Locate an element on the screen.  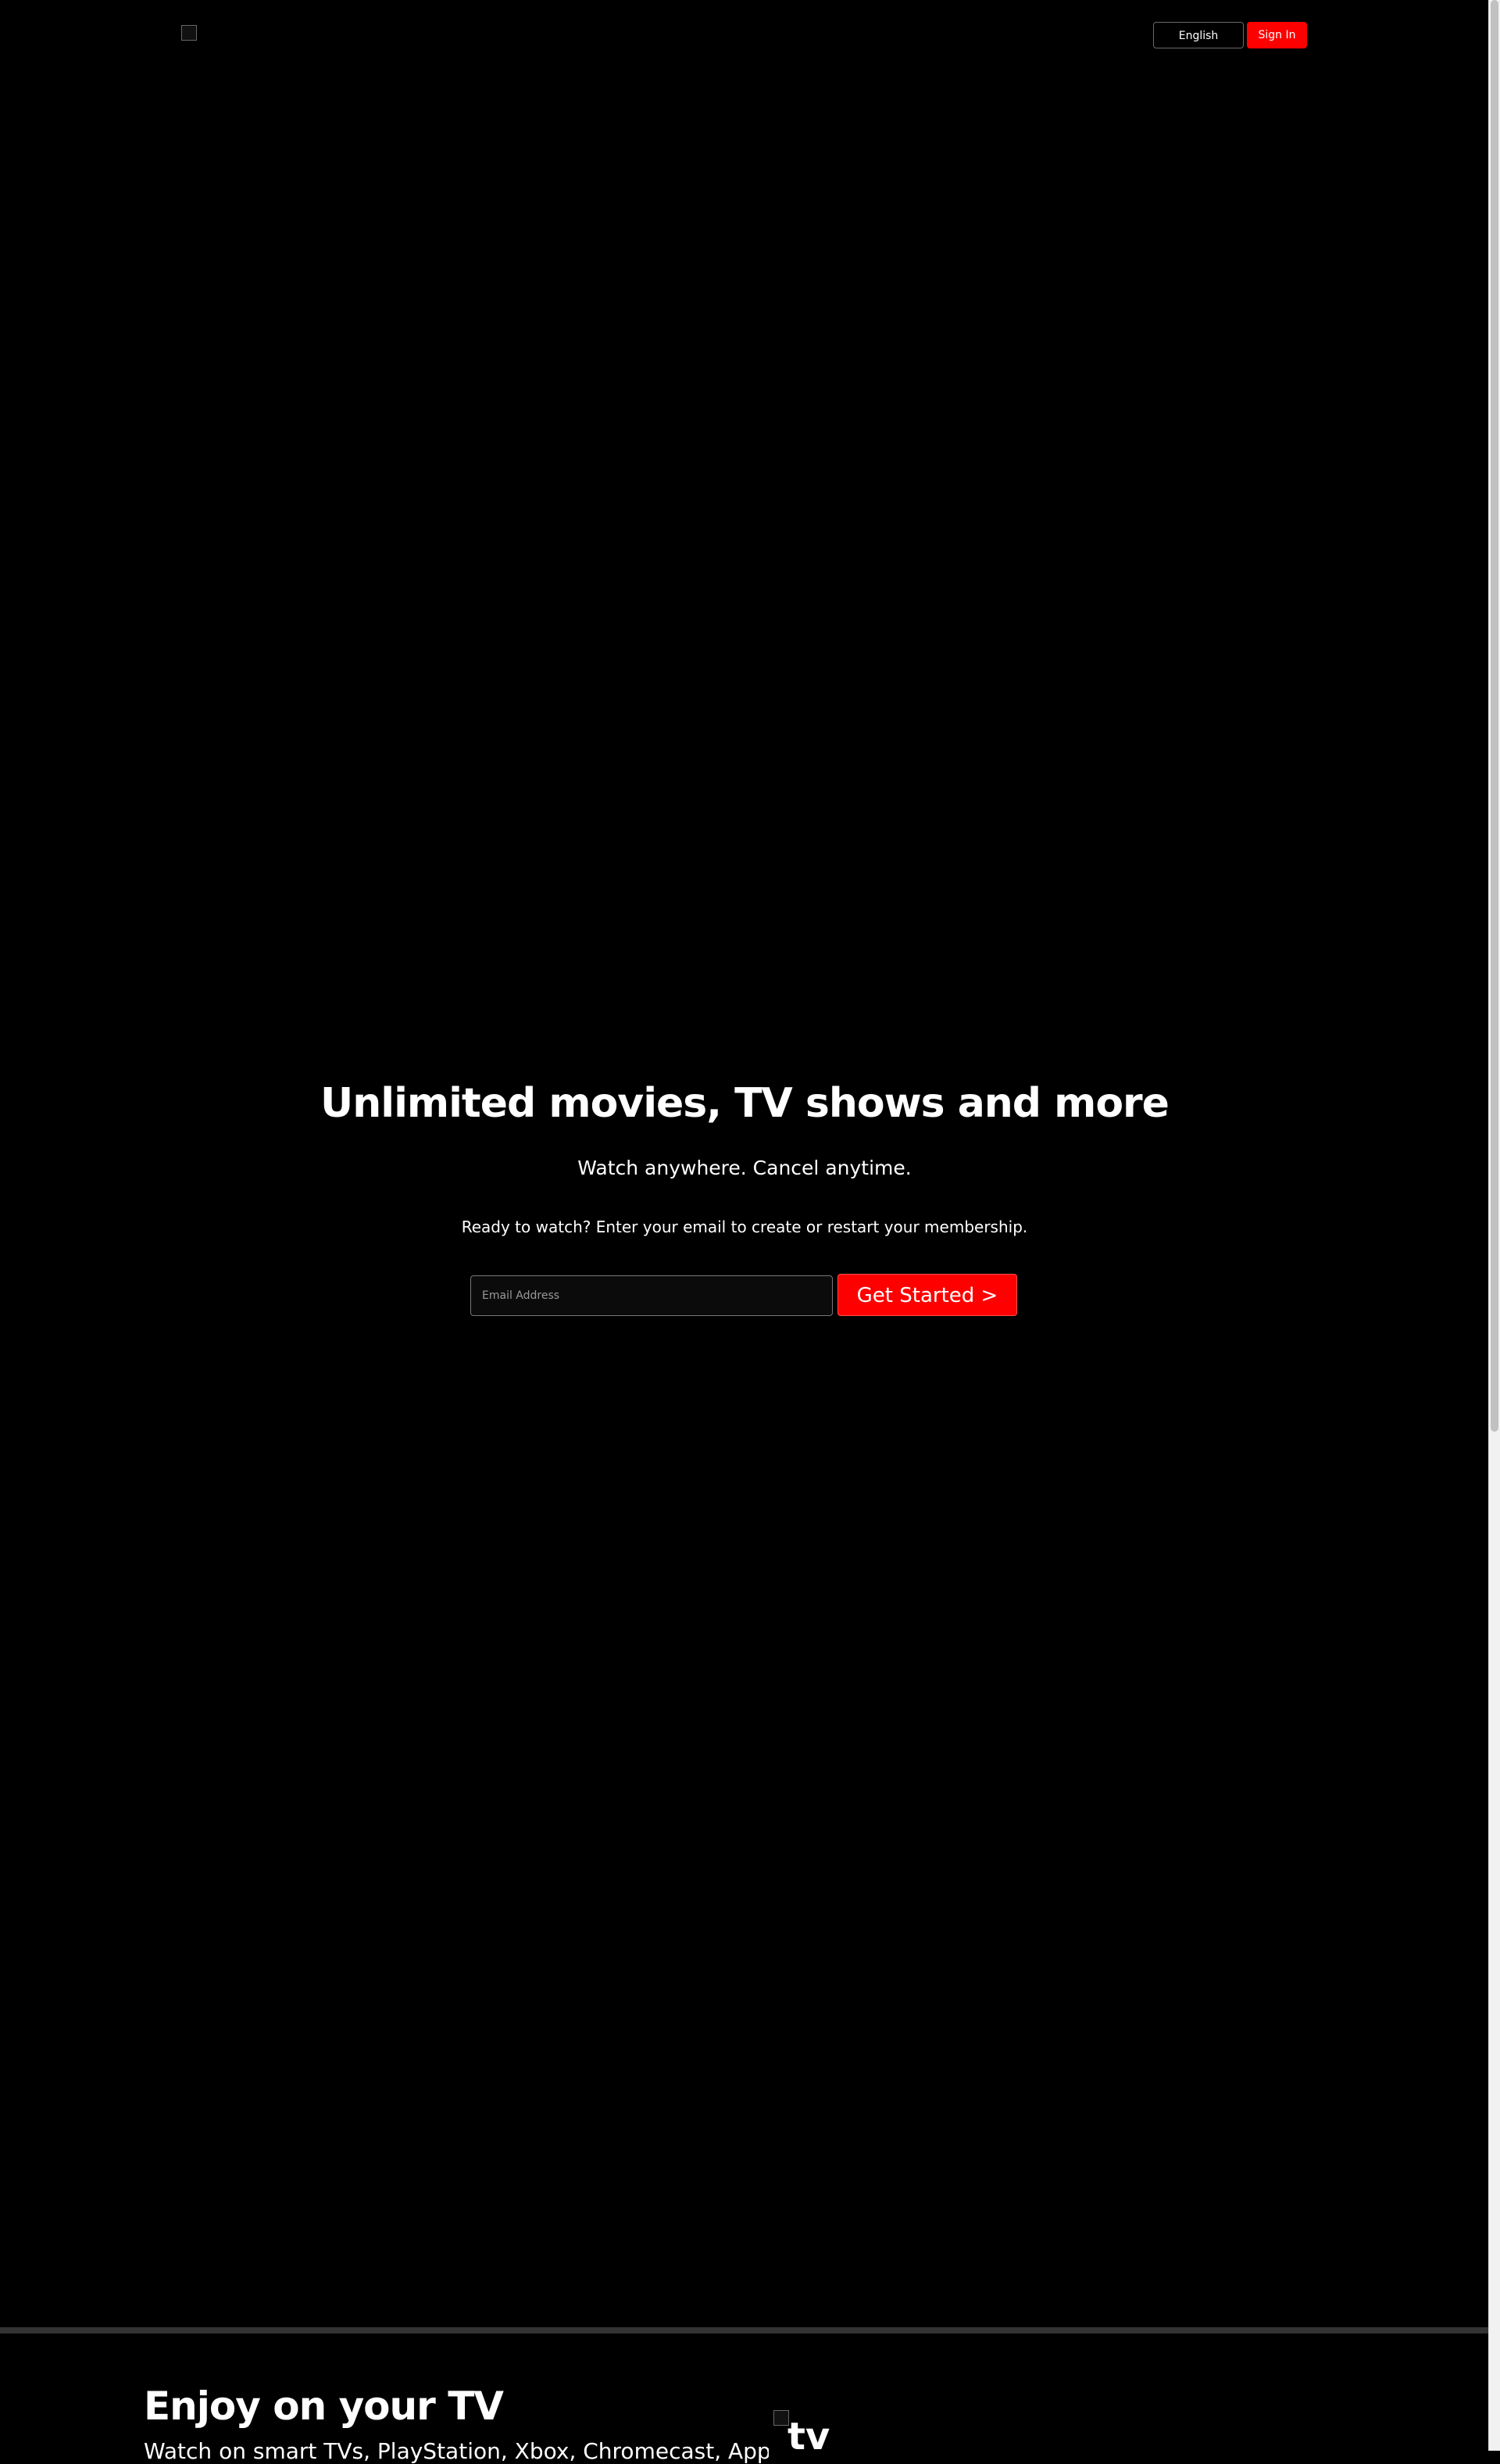
section-divider is located at coordinates (744, 2330).